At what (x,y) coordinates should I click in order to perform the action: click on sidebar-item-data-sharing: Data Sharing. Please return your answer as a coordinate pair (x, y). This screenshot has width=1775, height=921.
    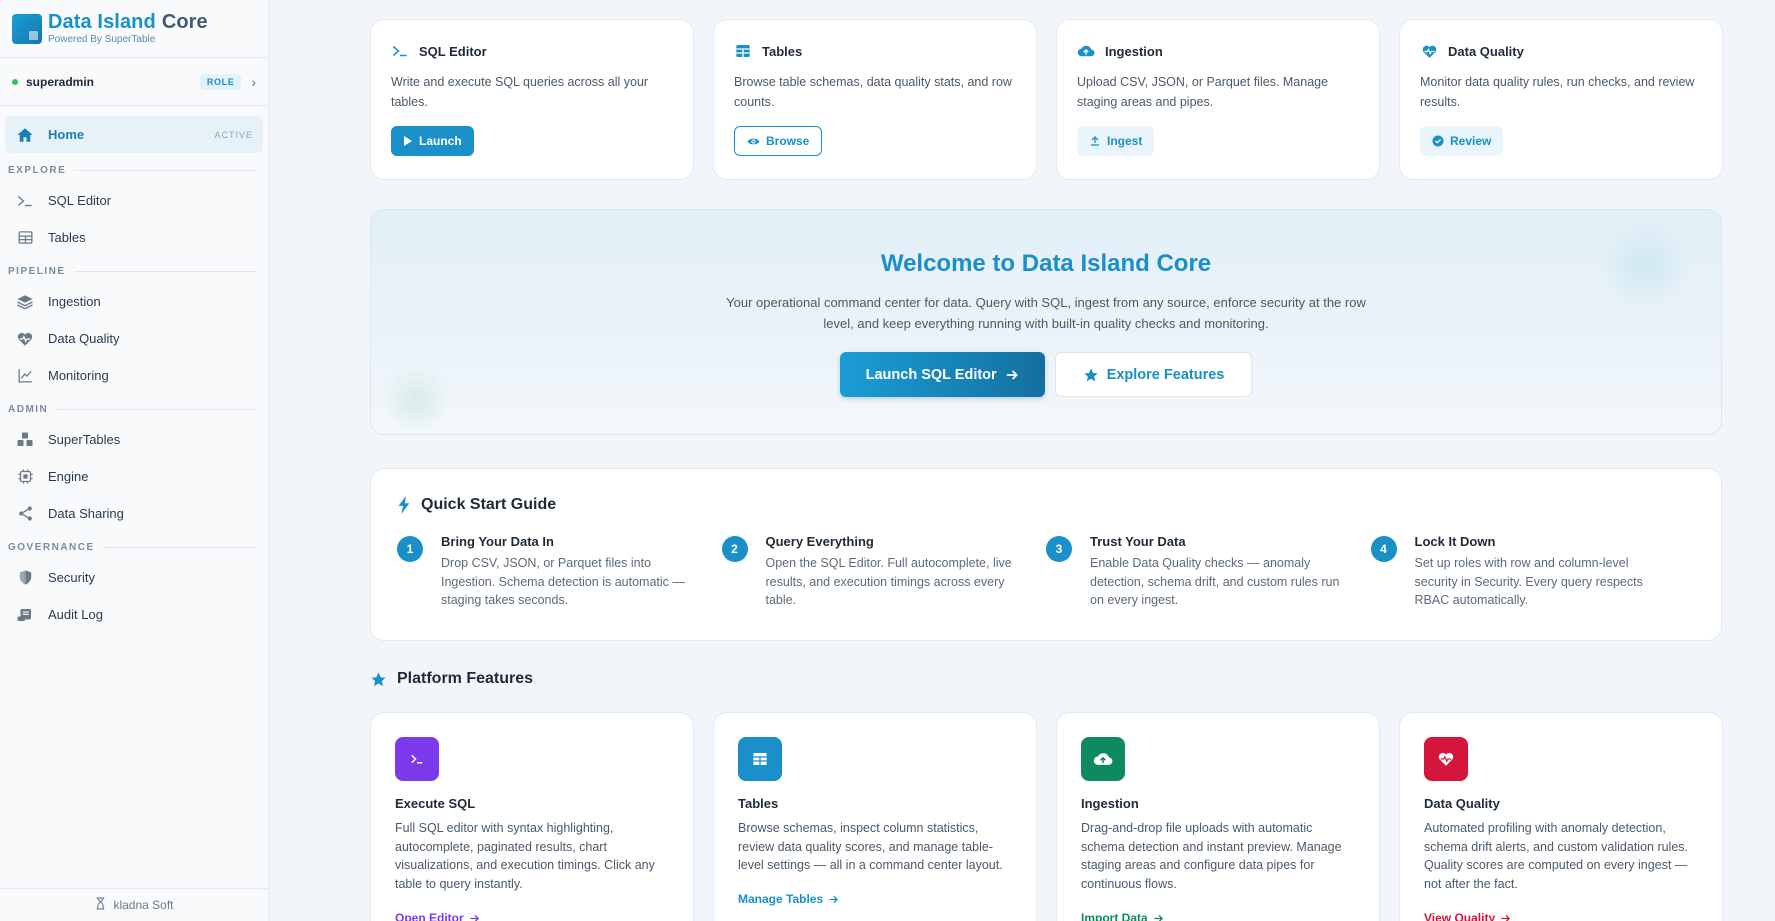
    Looking at the image, I should click on (134, 513).